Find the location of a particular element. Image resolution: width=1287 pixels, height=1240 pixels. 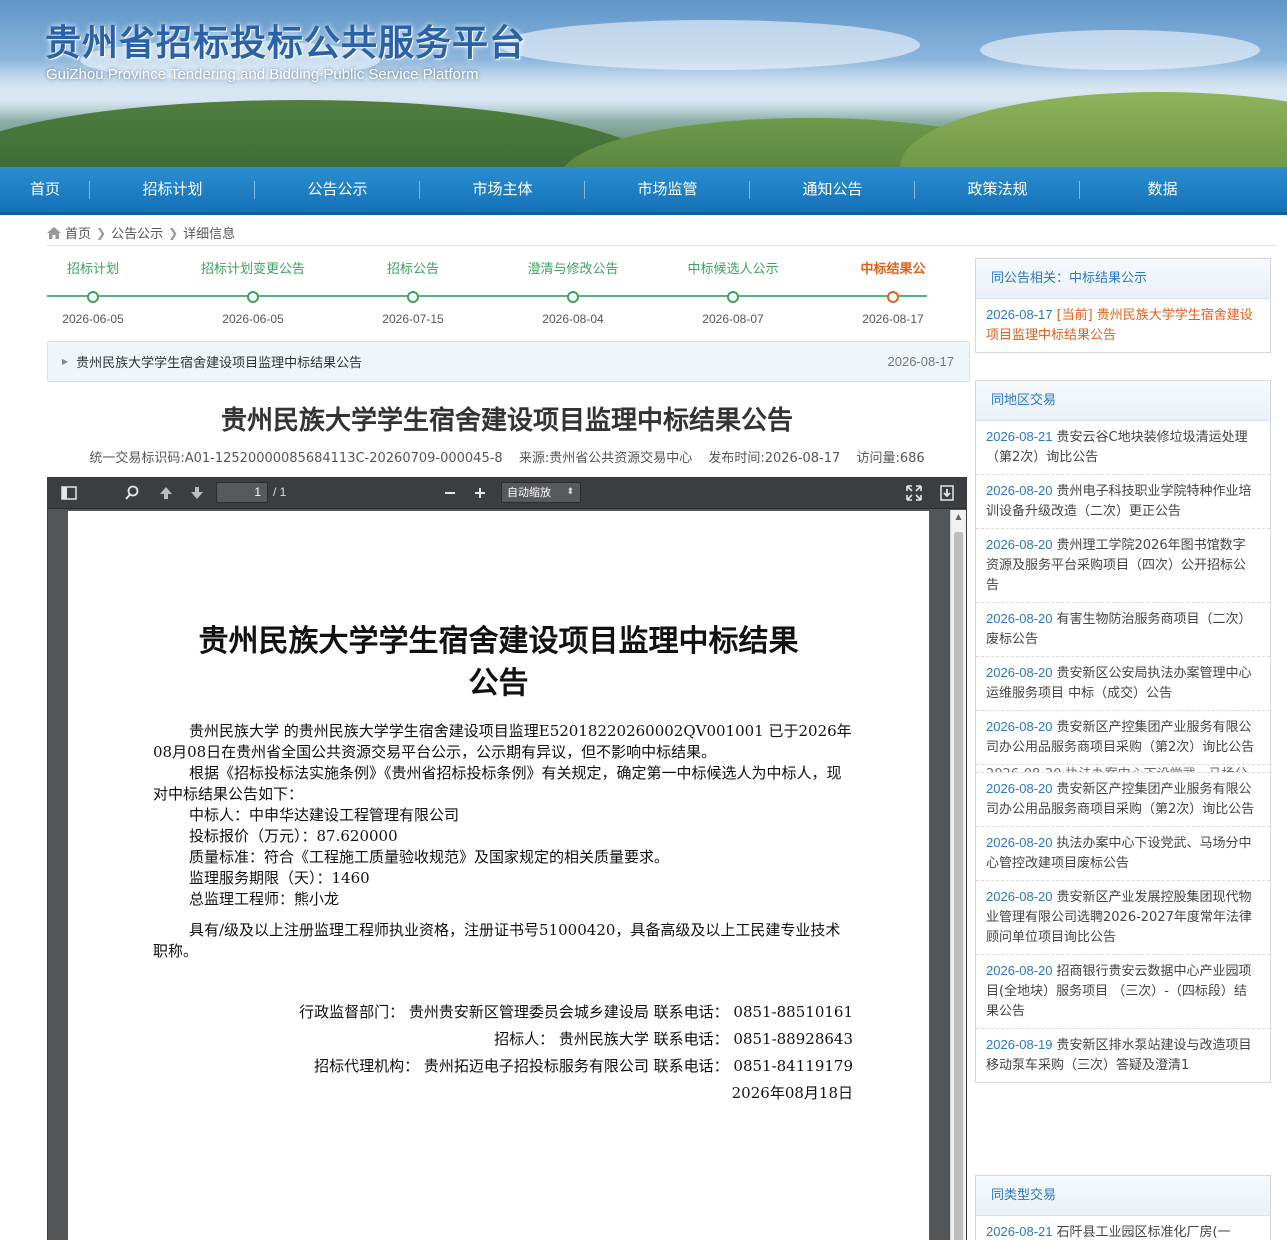

breadcrumb-announcements: 公告公示 is located at coordinates (137, 232).